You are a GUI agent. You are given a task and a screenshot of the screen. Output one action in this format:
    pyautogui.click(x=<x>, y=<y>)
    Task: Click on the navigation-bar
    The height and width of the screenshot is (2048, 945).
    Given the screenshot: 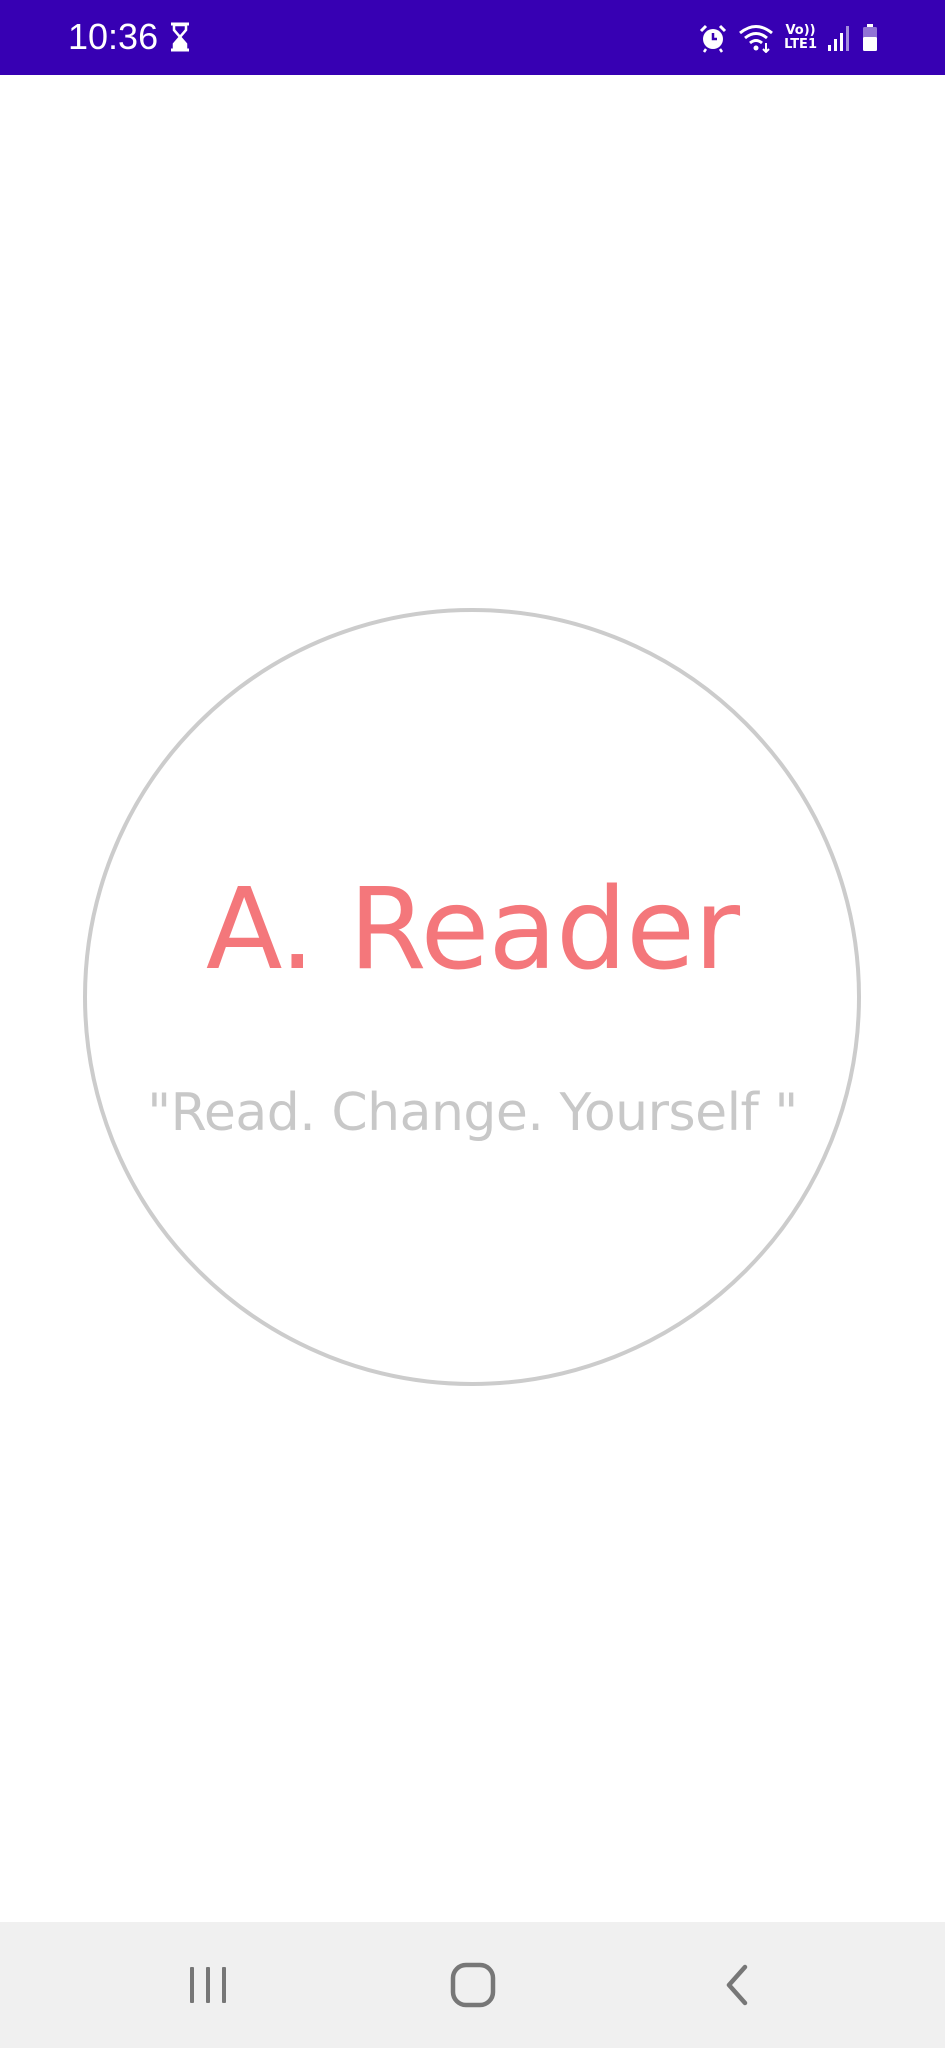 What is the action you would take?
    pyautogui.click(x=472, y=1985)
    